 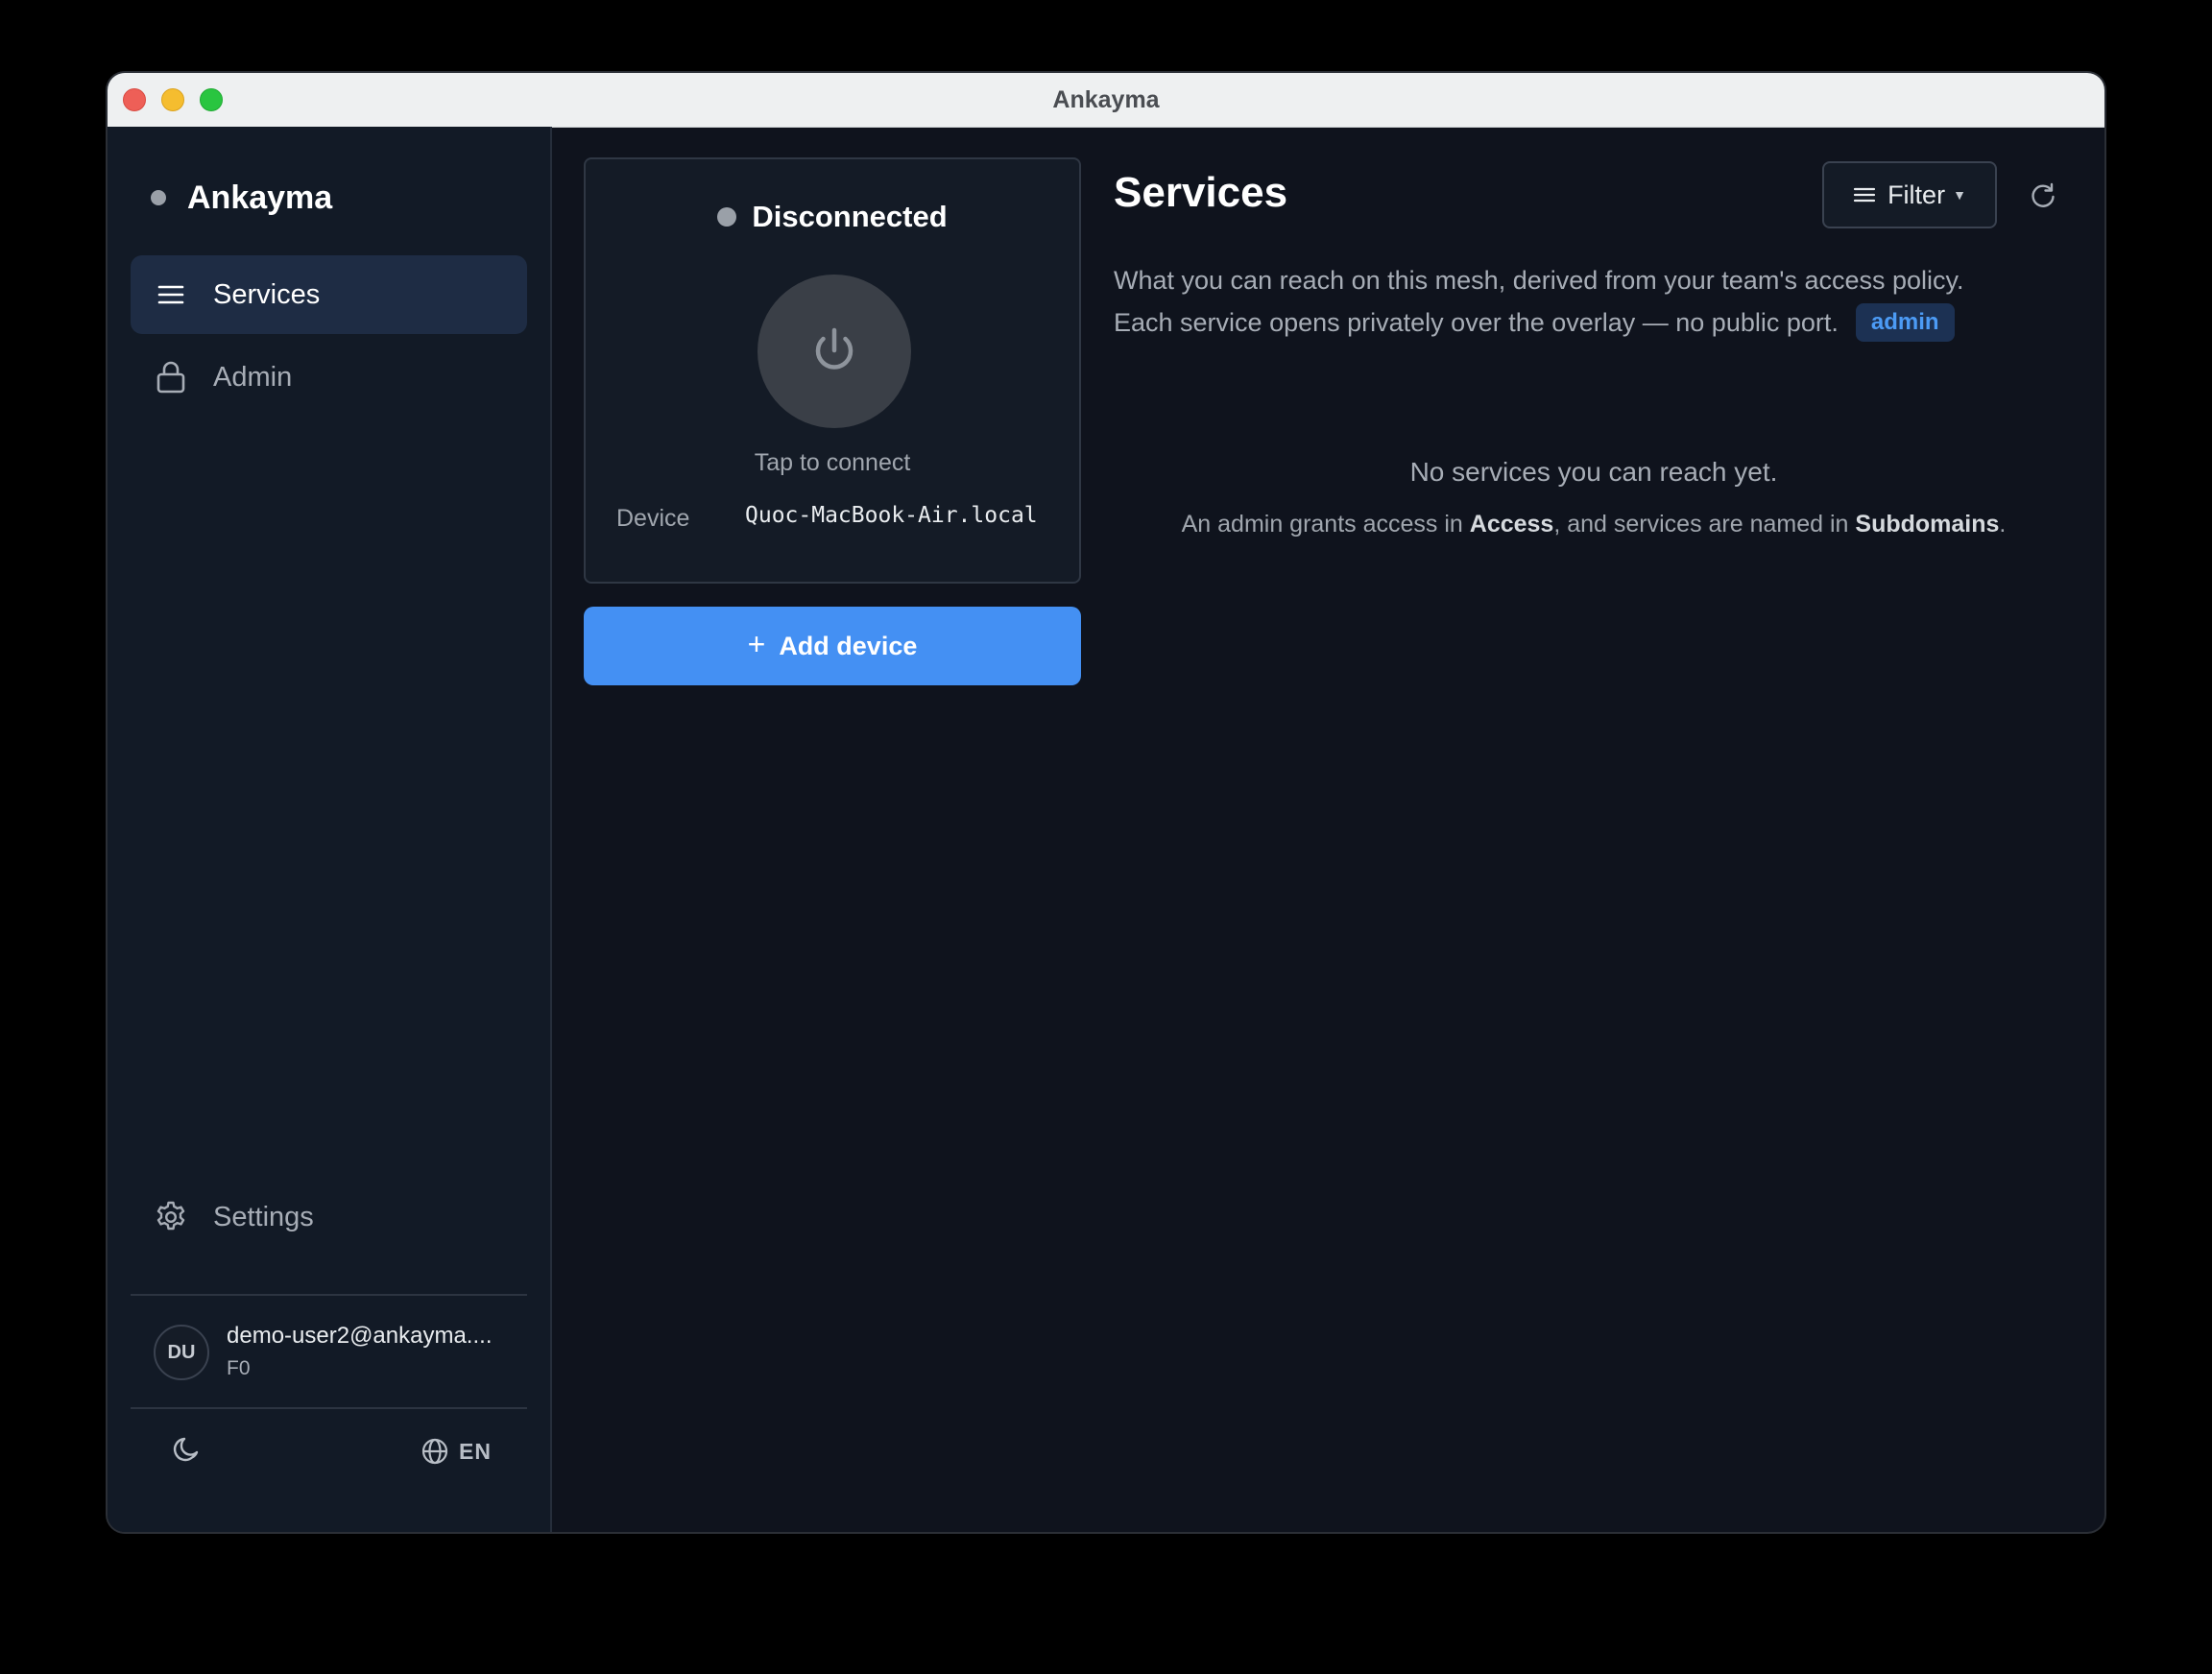 I want to click on brand: Ankayma, so click(x=241, y=198).